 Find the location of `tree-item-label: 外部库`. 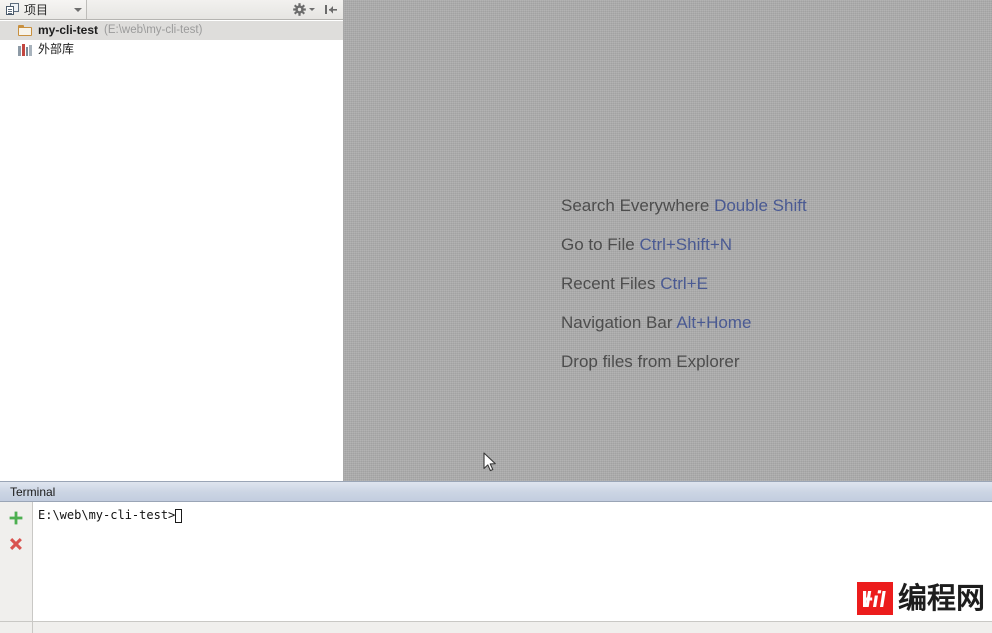

tree-item-label: 外部库 is located at coordinates (56, 49).